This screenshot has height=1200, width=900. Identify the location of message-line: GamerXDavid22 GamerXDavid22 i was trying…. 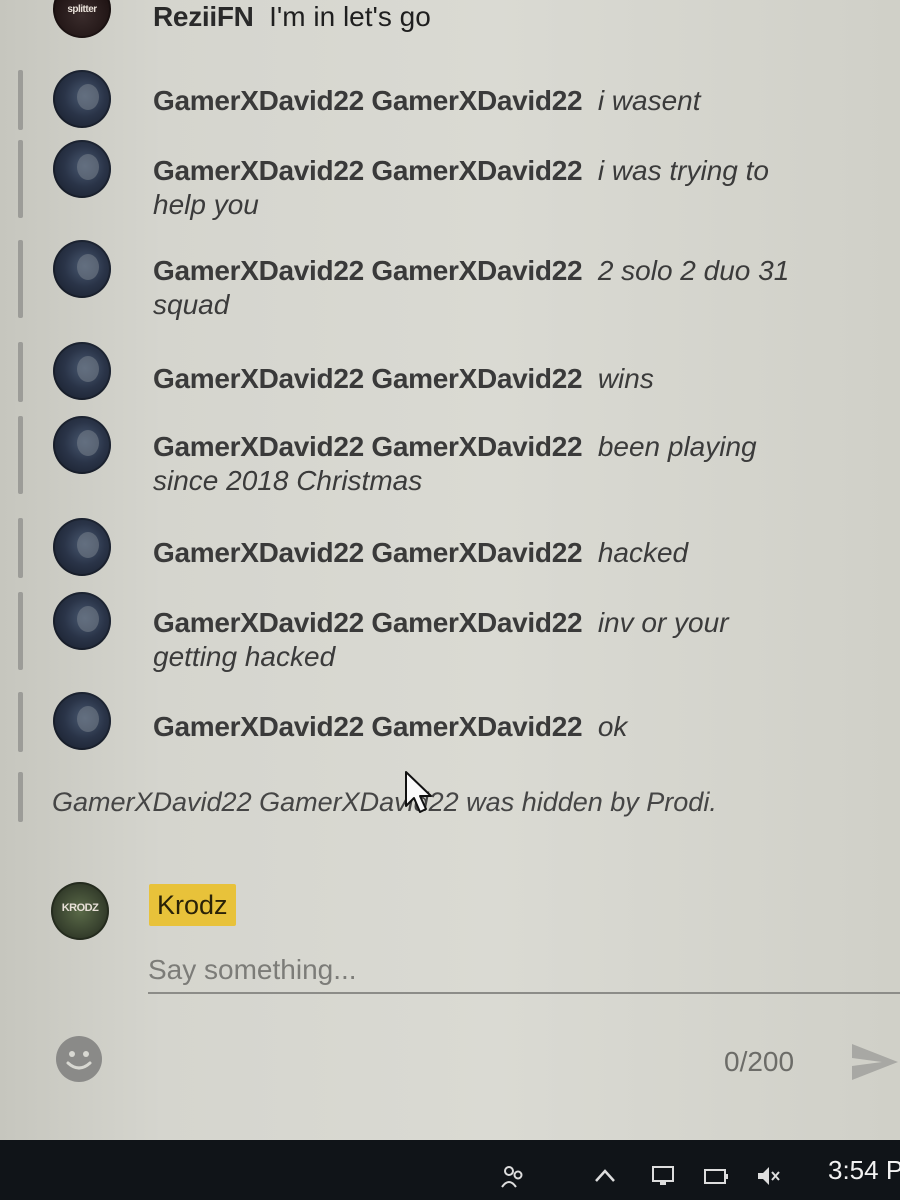
(513, 171).